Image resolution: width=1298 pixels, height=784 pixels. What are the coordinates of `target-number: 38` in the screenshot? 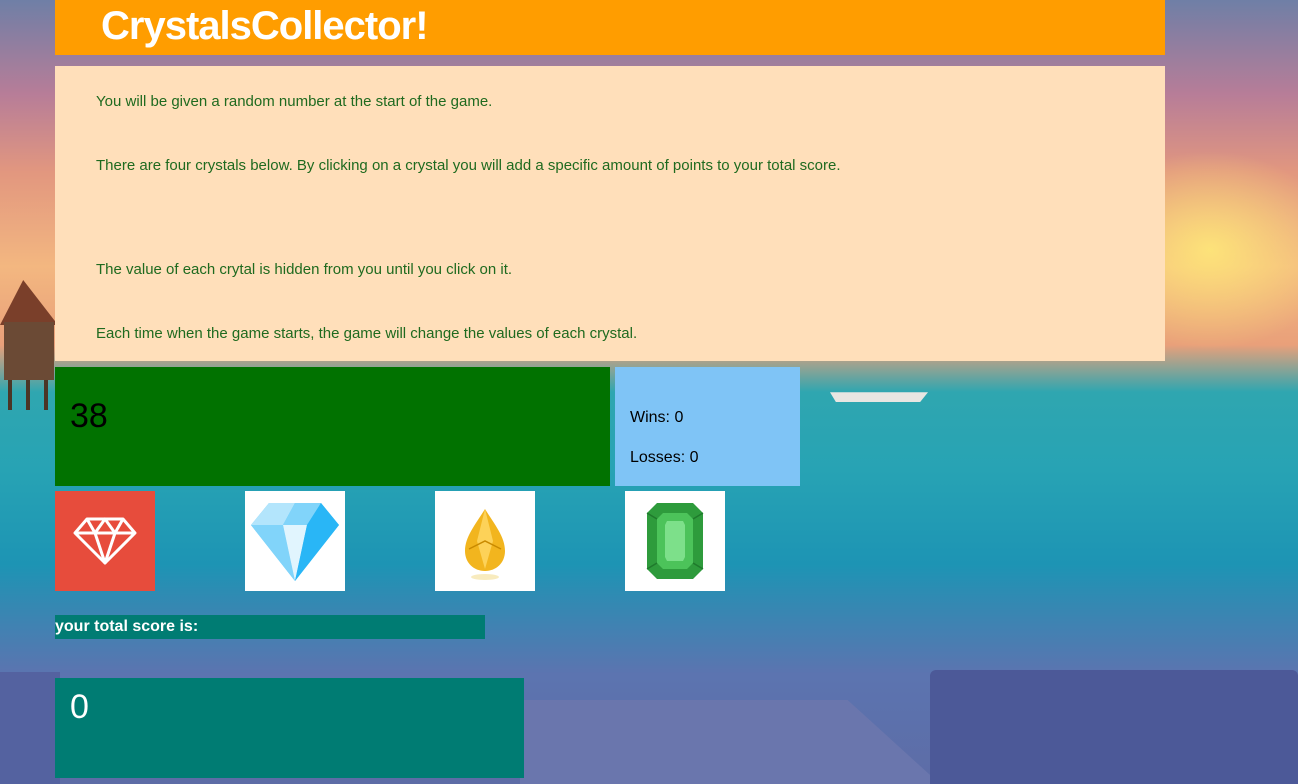 It's located at (89, 416).